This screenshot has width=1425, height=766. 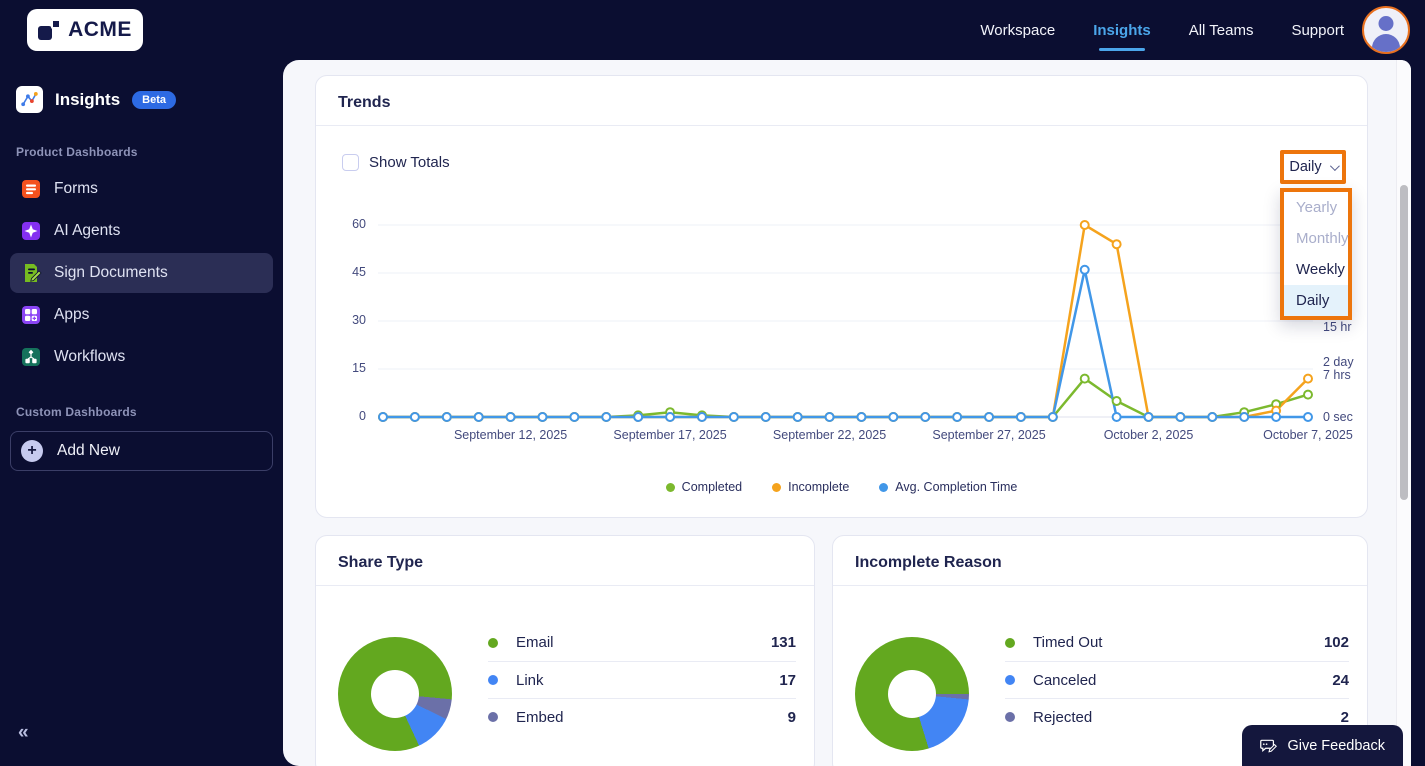 I want to click on workflows-icon, so click(x=31, y=357).